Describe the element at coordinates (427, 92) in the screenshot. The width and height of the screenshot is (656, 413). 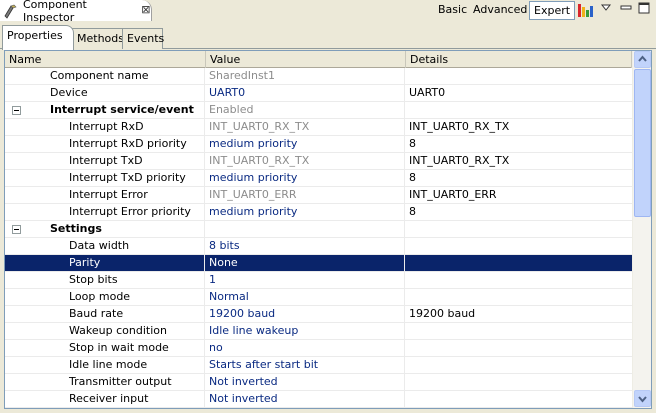
I see `property-details: UART0` at that location.